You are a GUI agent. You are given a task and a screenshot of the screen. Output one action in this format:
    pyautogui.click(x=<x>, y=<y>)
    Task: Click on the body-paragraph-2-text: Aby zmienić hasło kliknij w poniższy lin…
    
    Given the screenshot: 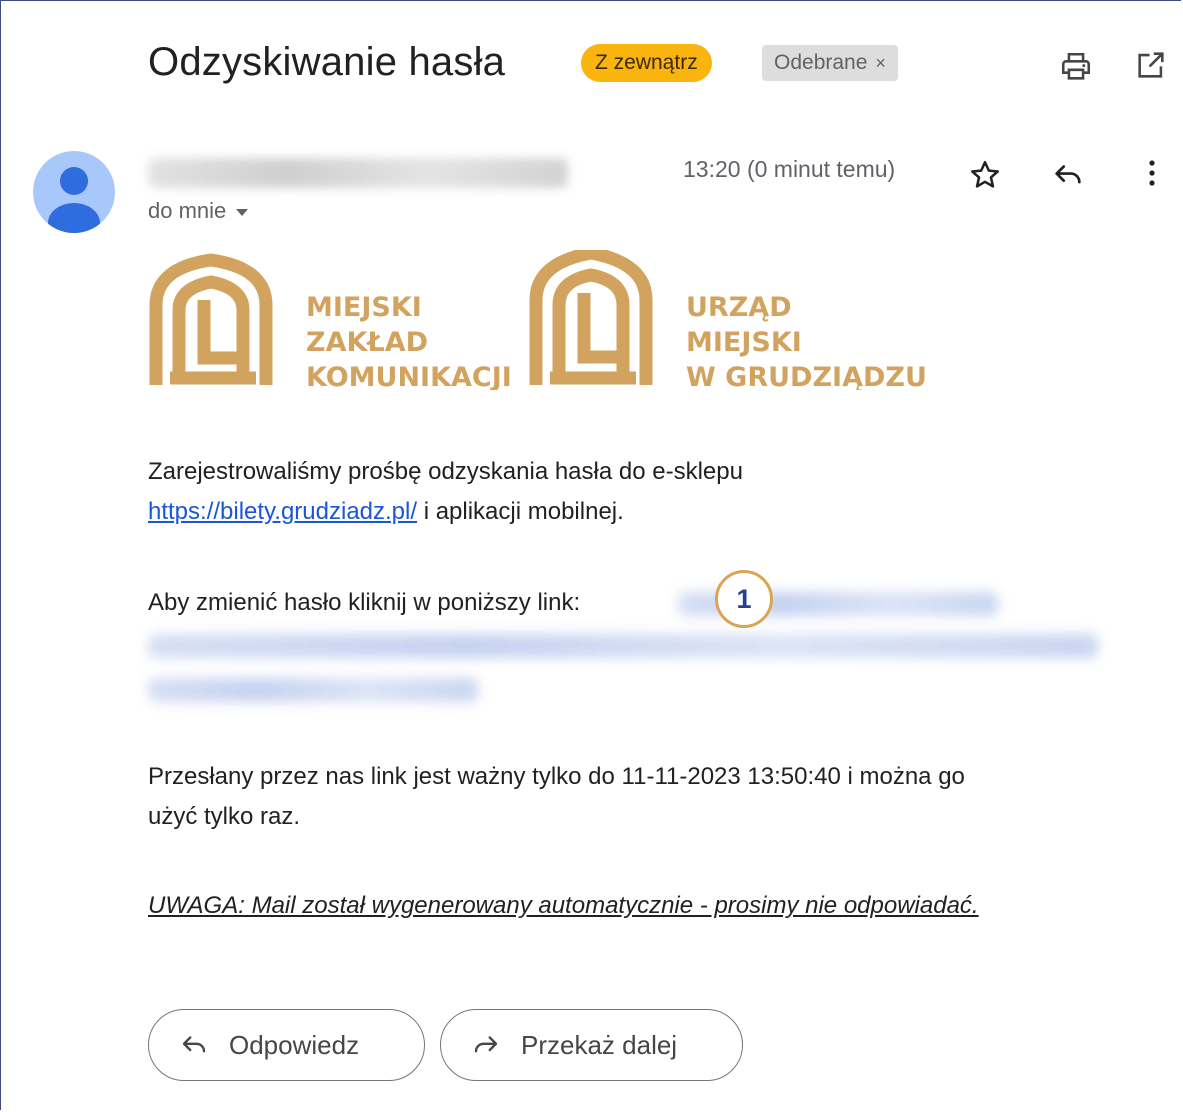 What is the action you would take?
    pyautogui.click(x=364, y=602)
    